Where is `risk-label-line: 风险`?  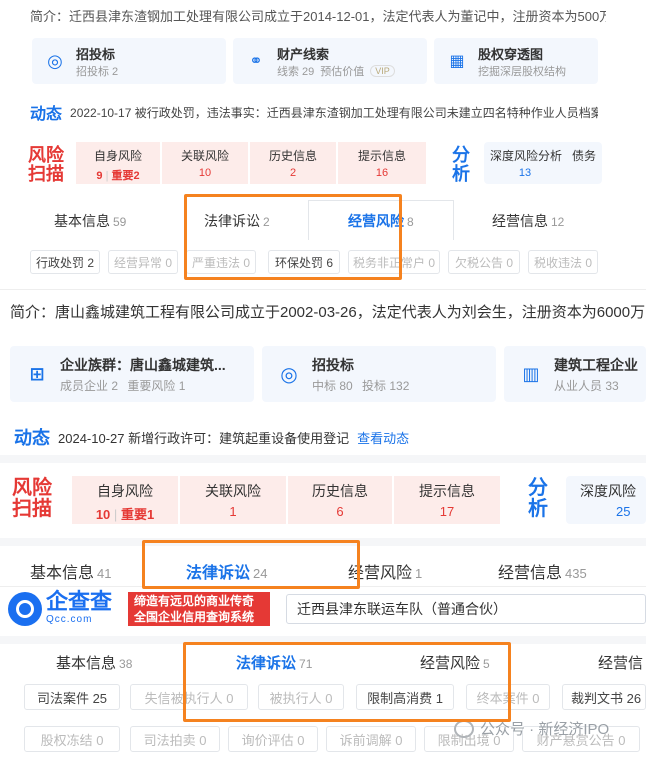 risk-label-line: 风险 is located at coordinates (32, 488).